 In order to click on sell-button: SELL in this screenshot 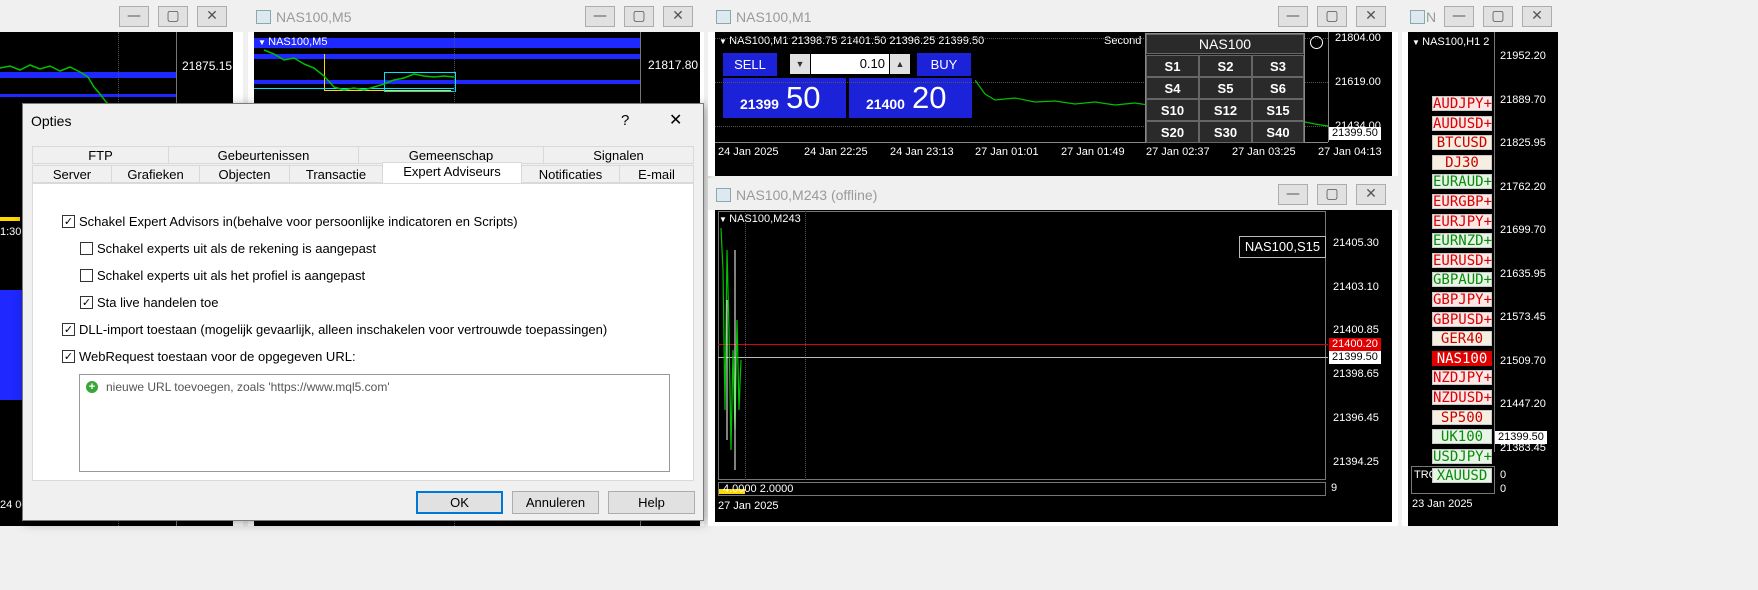, I will do `click(750, 64)`.